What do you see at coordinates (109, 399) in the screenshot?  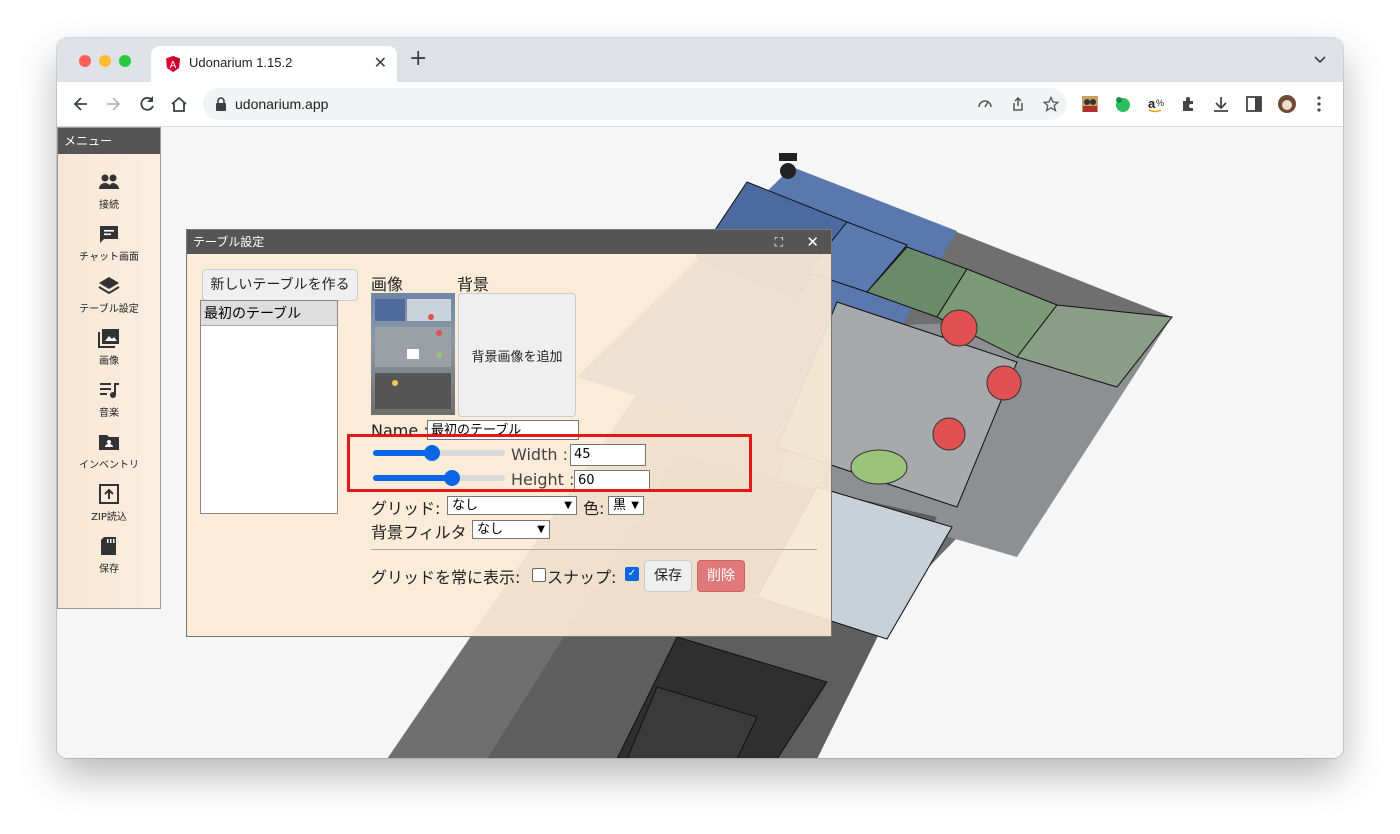 I see `menu-item-music: 音楽` at bounding box center [109, 399].